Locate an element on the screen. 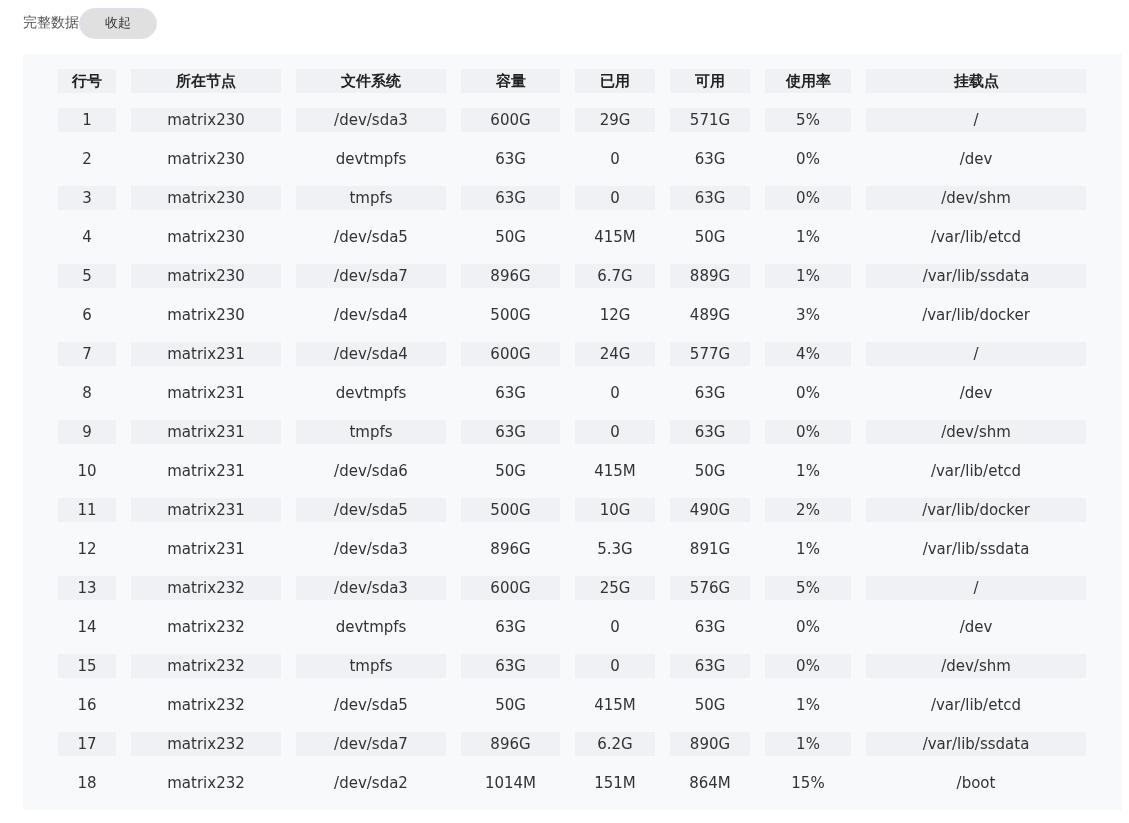  column-header: 文件系统 is located at coordinates (371, 81).